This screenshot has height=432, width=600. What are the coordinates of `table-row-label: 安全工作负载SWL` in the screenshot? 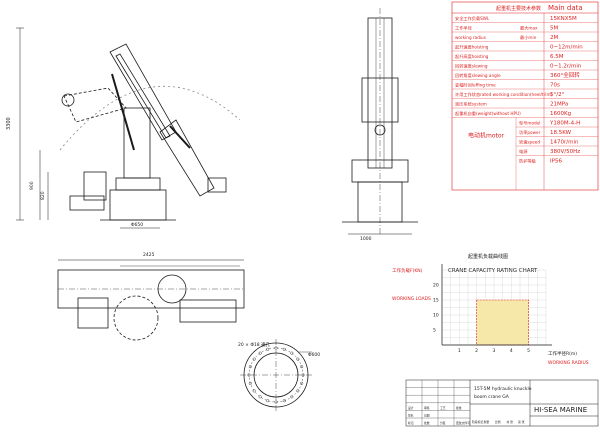 It's located at (472, 18).